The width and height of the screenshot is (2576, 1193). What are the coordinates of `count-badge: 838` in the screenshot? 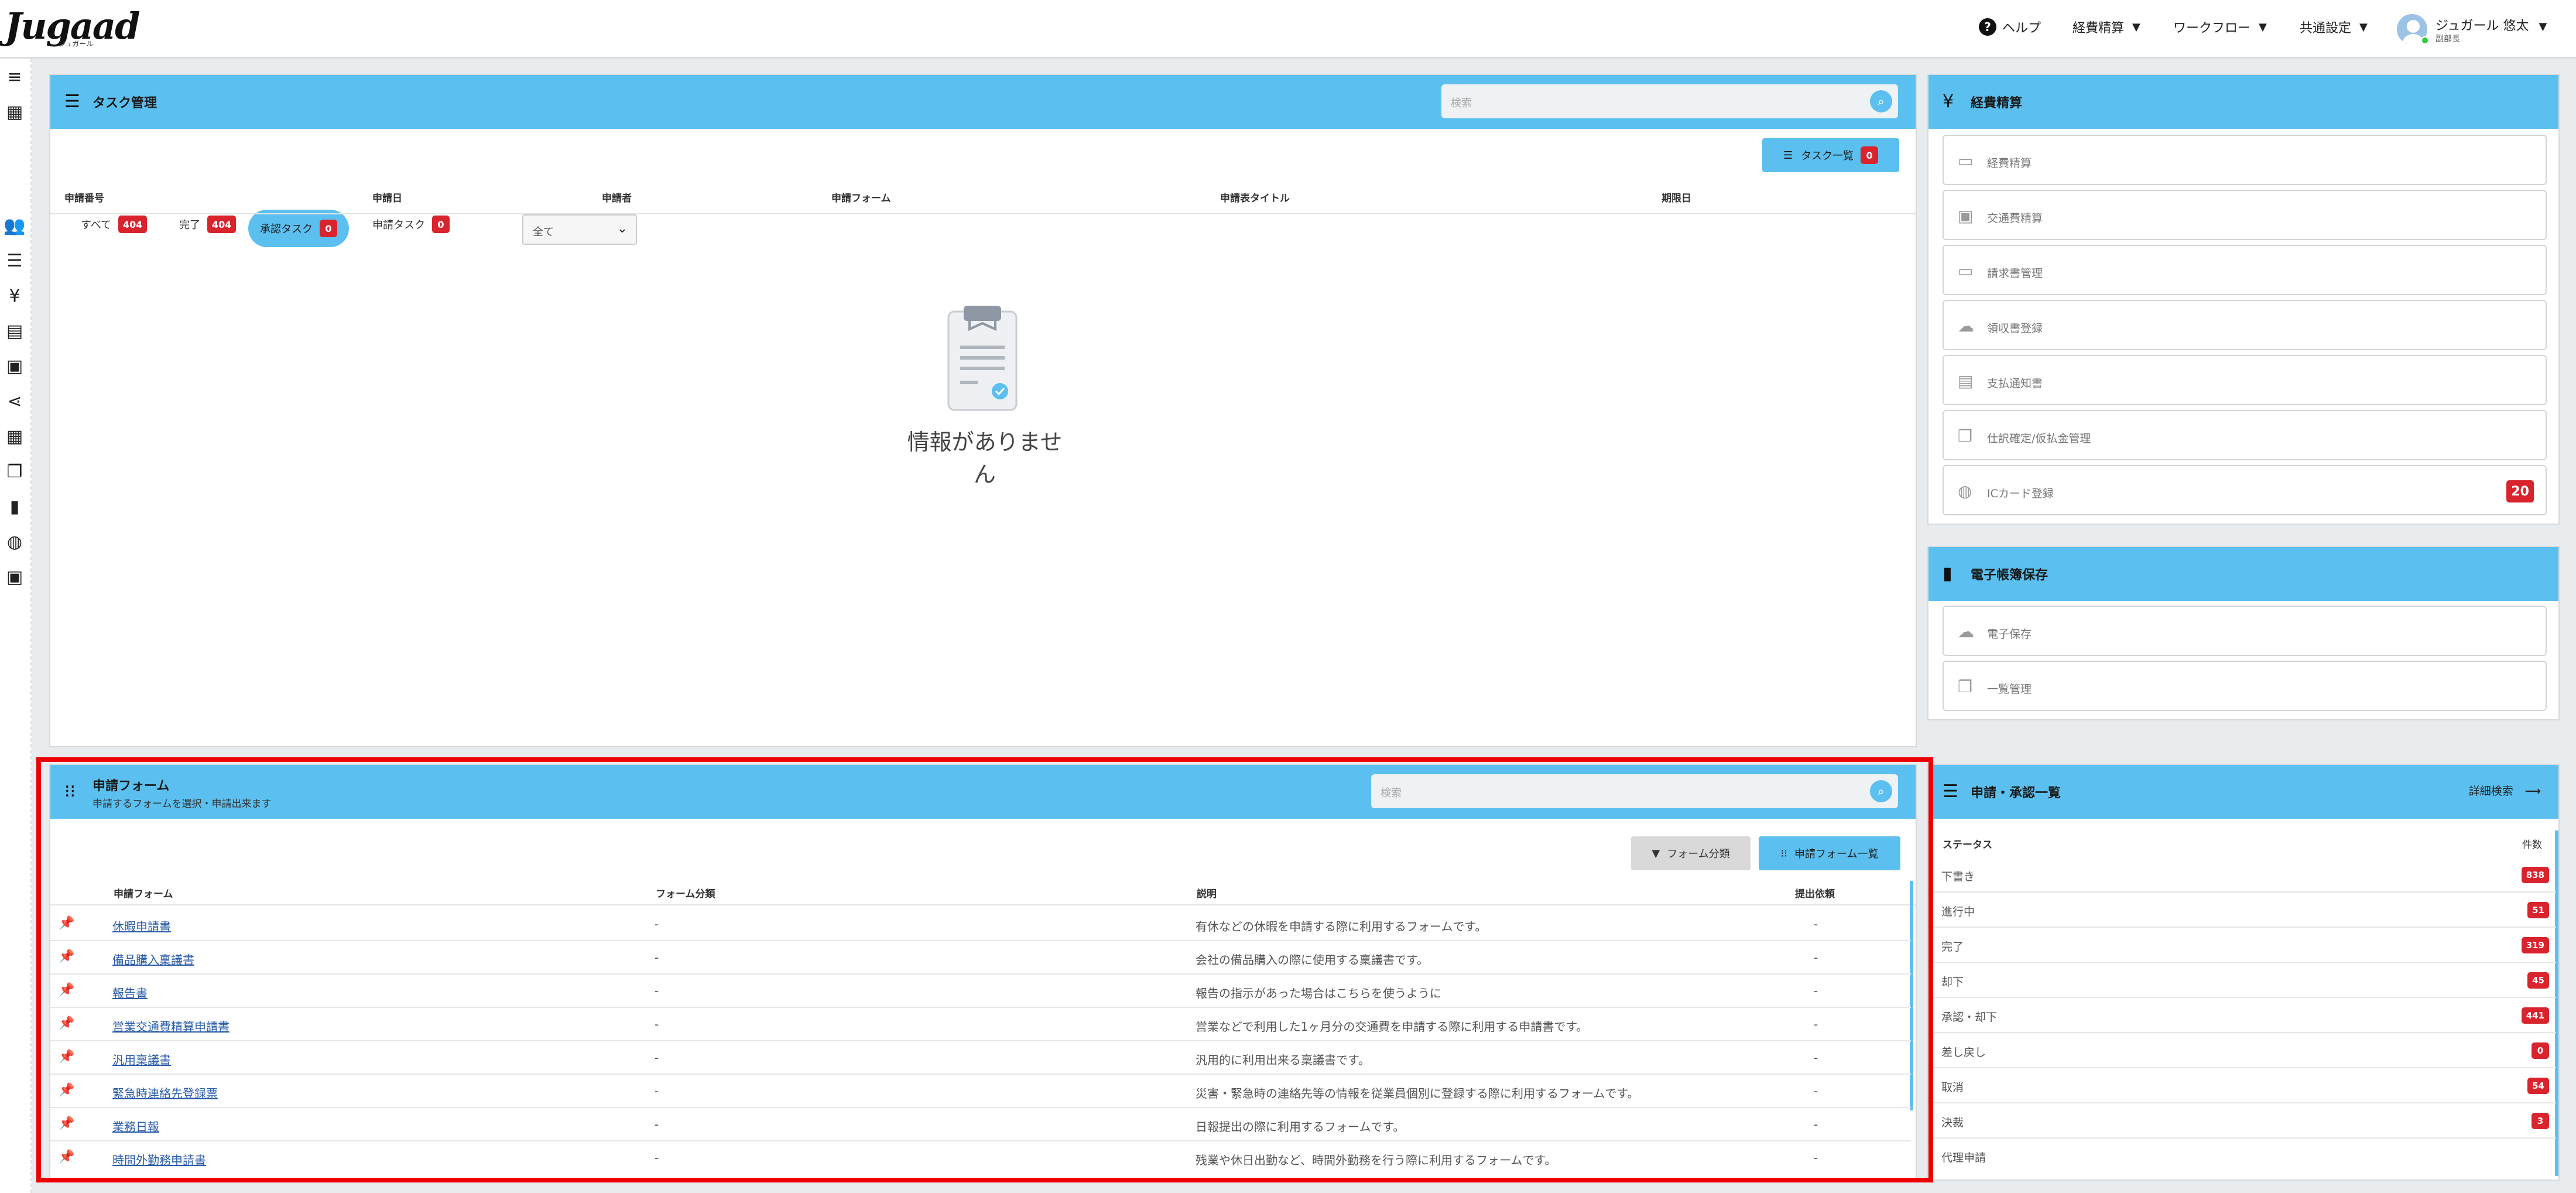 It's located at (2535, 875).